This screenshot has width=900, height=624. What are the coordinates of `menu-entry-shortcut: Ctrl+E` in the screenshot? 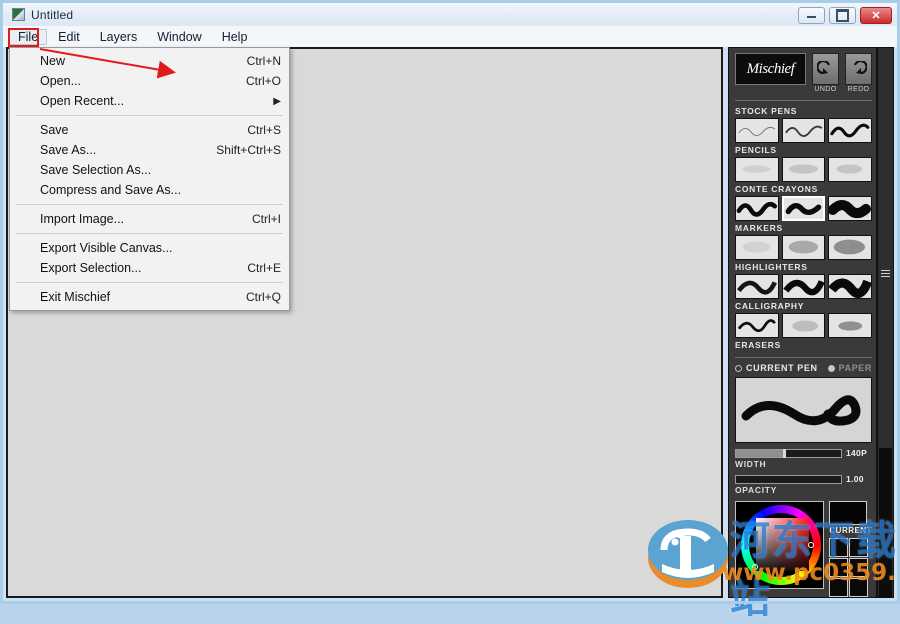 It's located at (264, 268).